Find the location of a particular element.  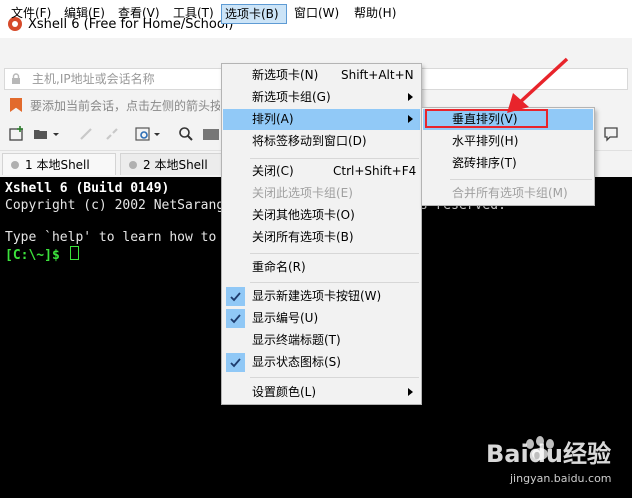

terminal-prompt: [C:\~]$ is located at coordinates (36, 255).